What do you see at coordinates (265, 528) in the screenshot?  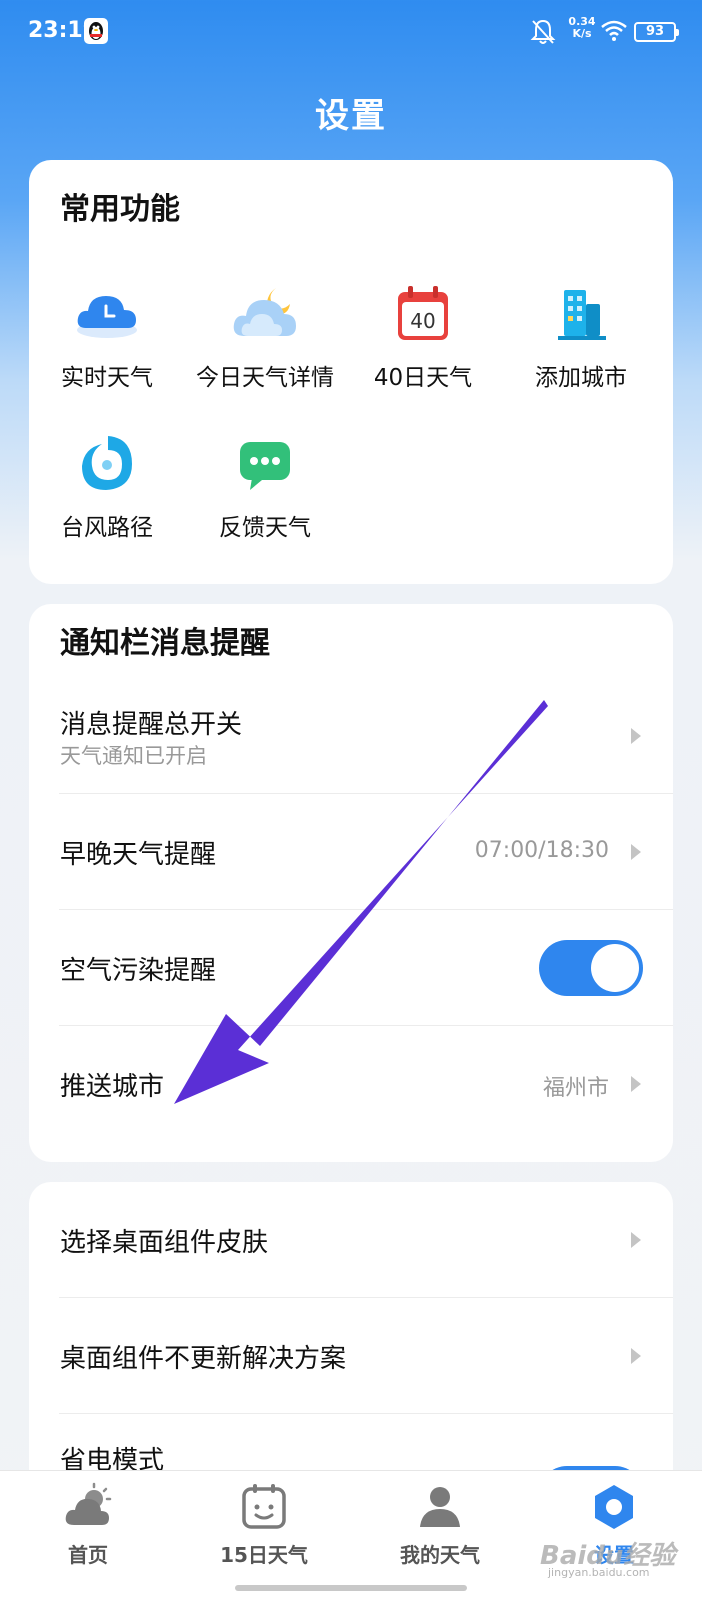 I see `feature-label: 反馈天气` at bounding box center [265, 528].